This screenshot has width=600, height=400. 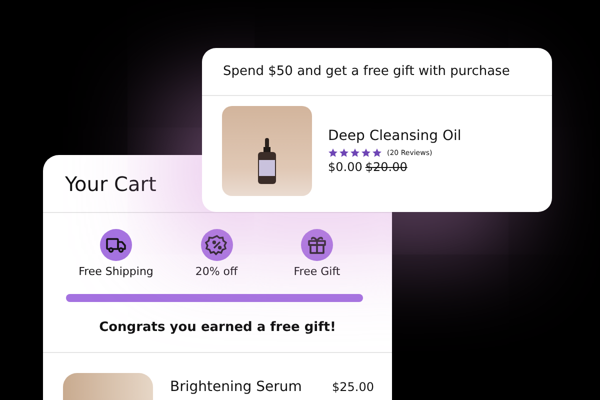 What do you see at coordinates (217, 327) in the screenshot?
I see `reward-message: Congrats you earned a free gift!` at bounding box center [217, 327].